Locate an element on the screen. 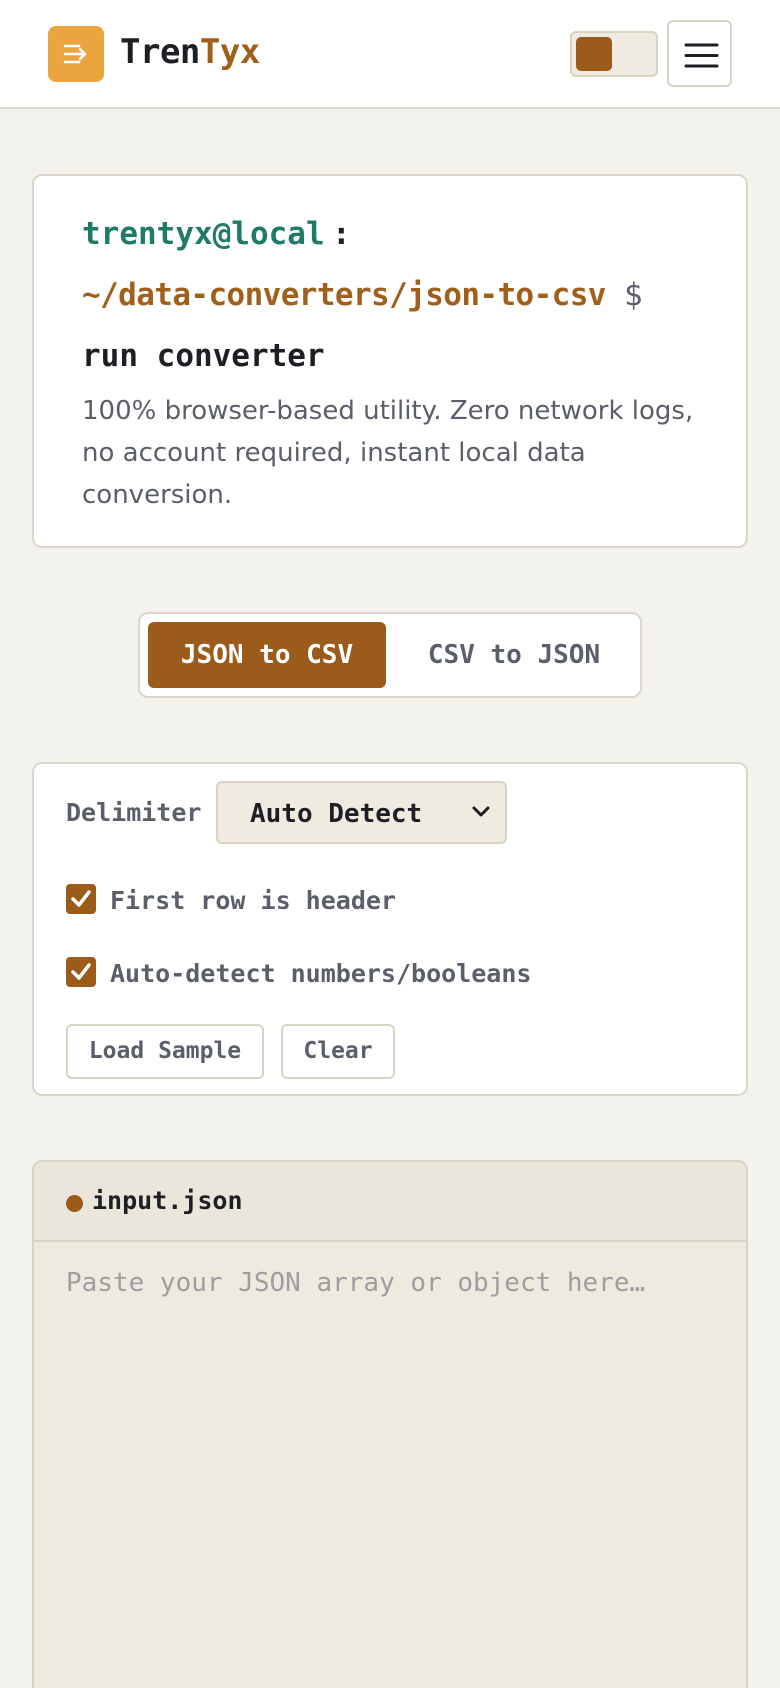  first-row-header-label: First row is header is located at coordinates (253, 900).